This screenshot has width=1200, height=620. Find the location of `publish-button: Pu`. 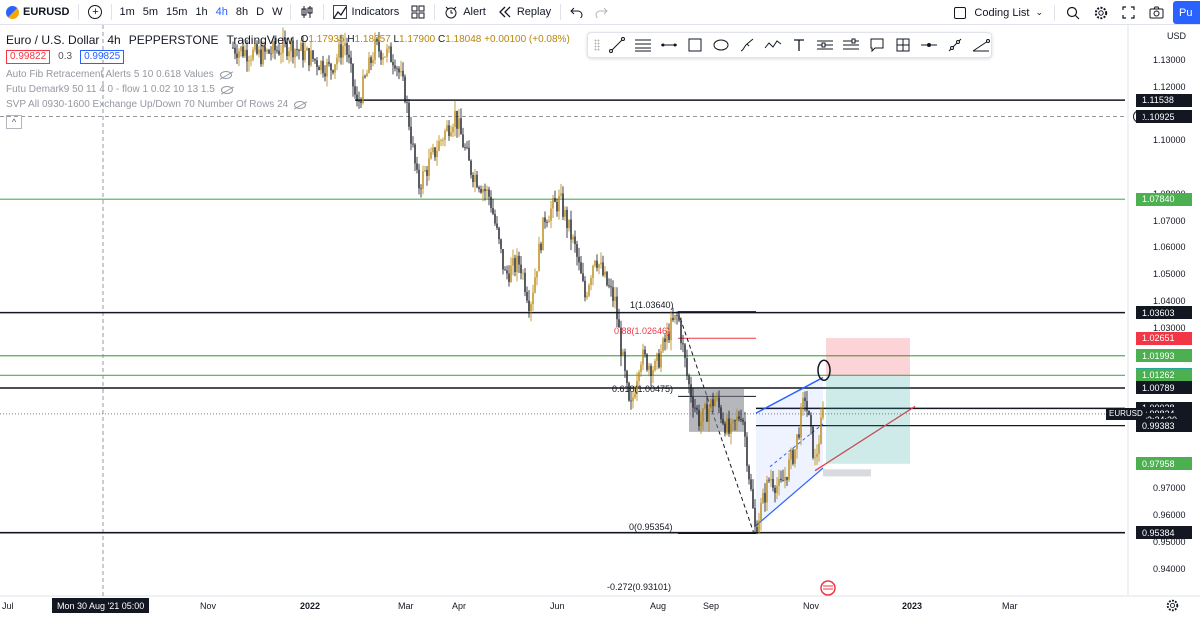

publish-button: Pu is located at coordinates (1186, 12).